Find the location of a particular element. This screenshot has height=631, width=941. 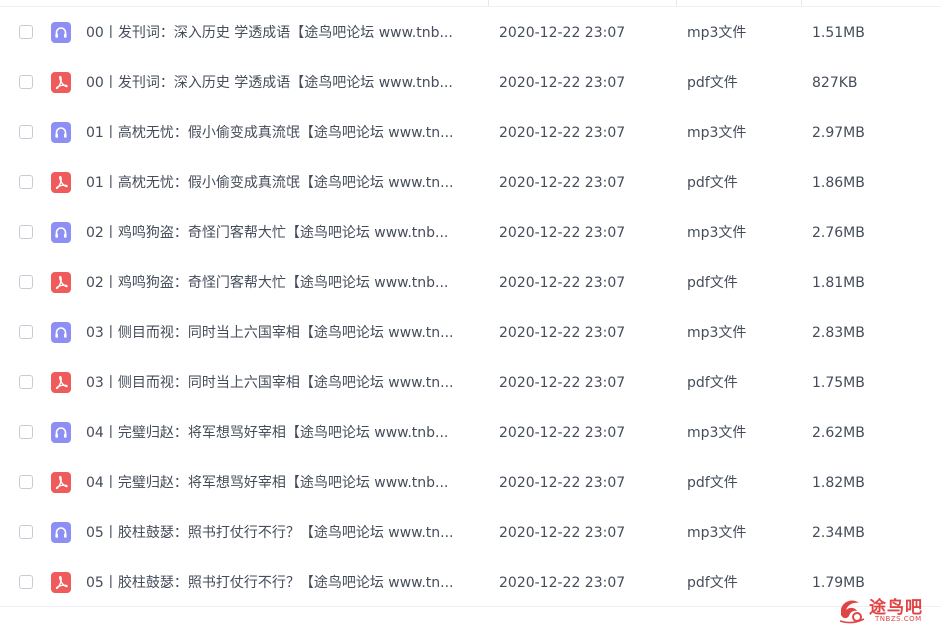

list-bottom-divider is located at coordinates (470, 606).